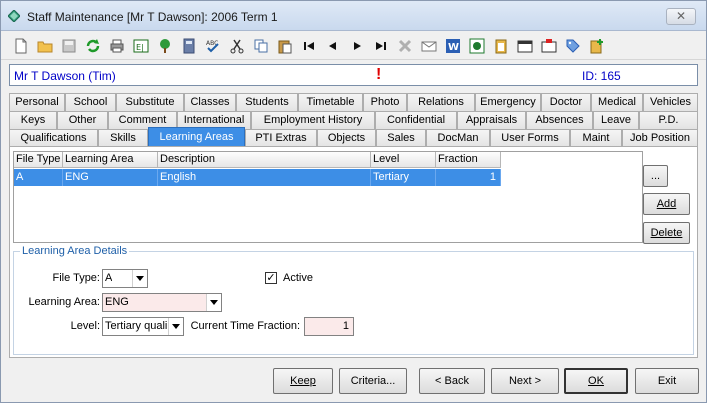  Describe the element at coordinates (385, 102) in the screenshot. I see `tab-photo: Photo` at that location.